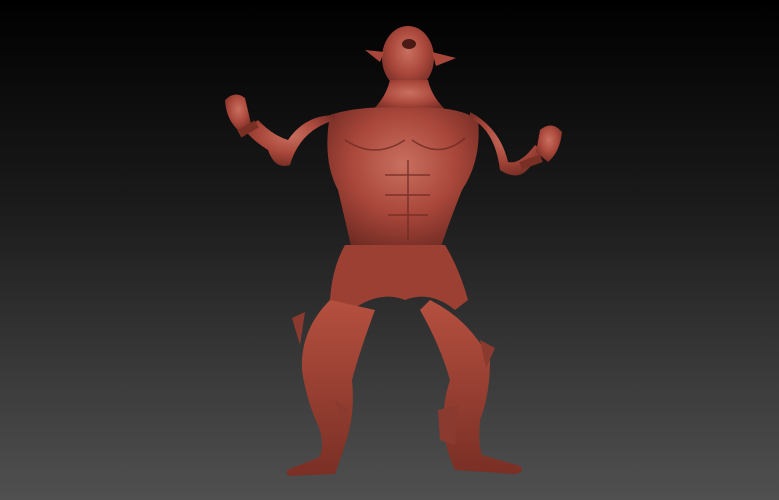 This screenshot has height=500, width=779. What do you see at coordinates (516, 144) in the screenshot?
I see `figure-right-arm` at bounding box center [516, 144].